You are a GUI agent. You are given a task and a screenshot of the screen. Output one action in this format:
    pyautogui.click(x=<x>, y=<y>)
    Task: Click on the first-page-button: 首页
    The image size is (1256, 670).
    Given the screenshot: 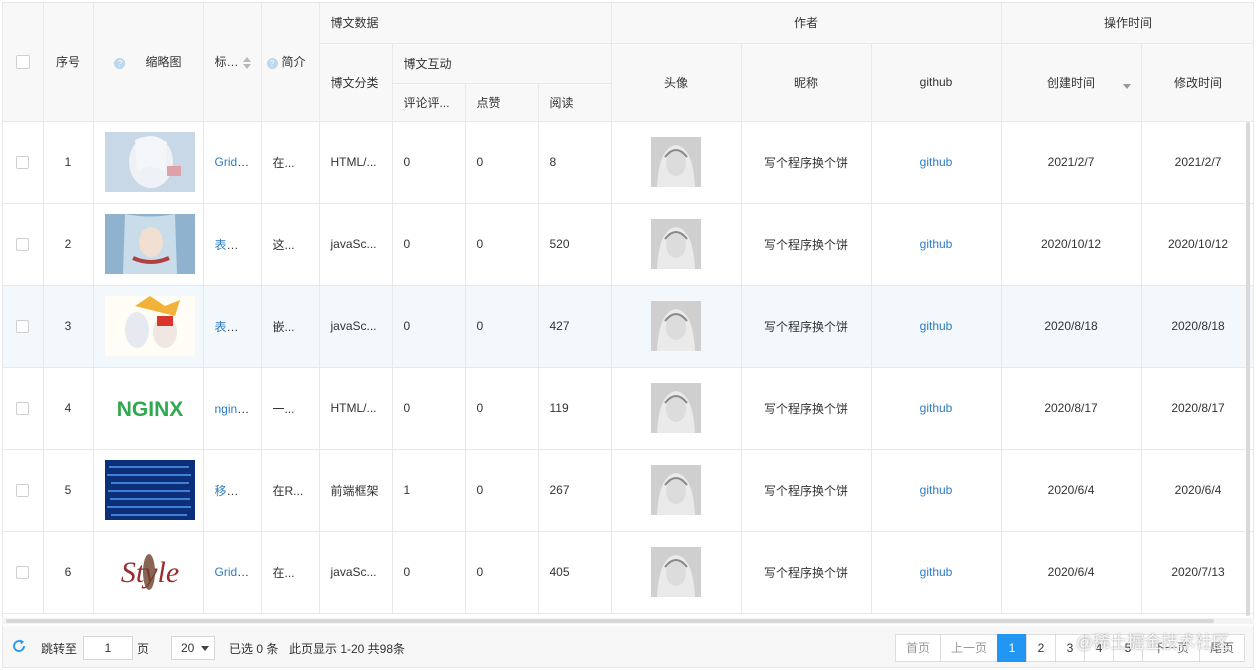 What is the action you would take?
    pyautogui.click(x=918, y=648)
    